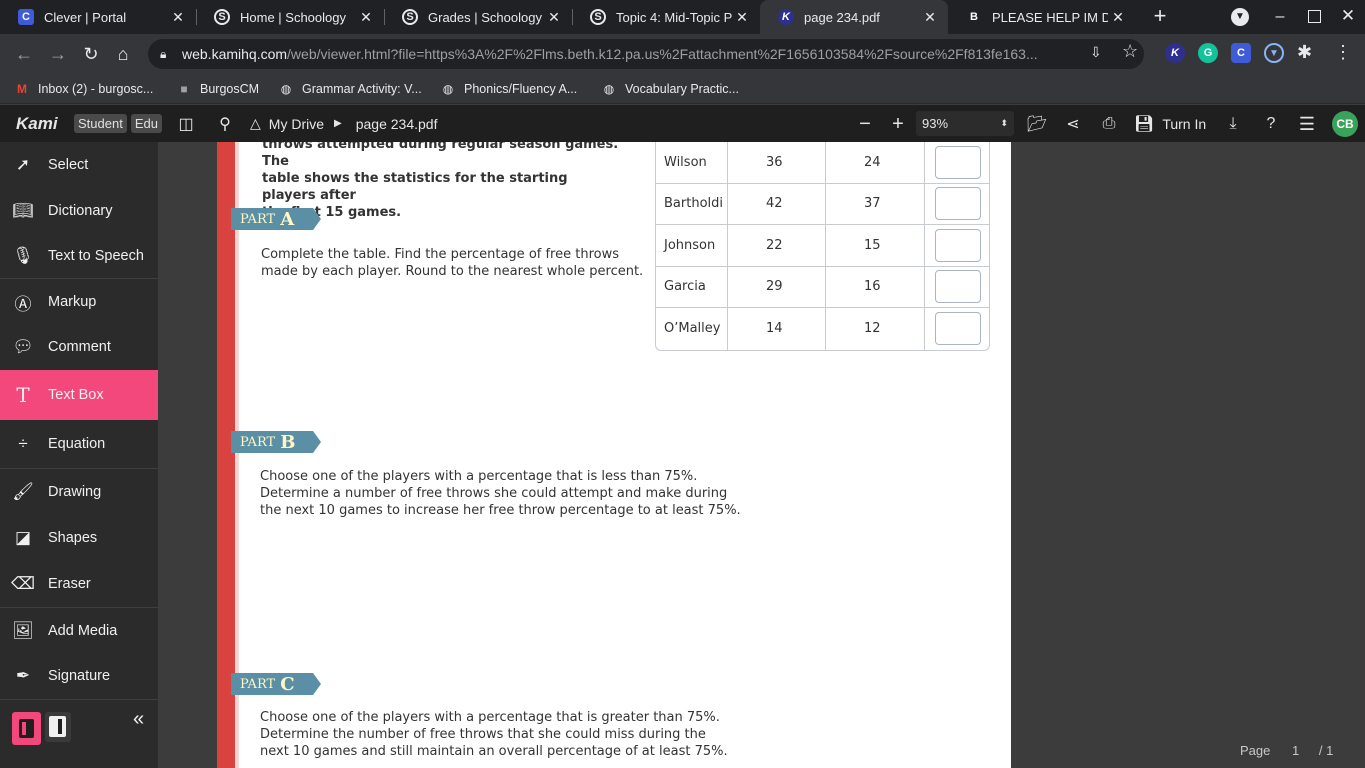 The height and width of the screenshot is (768, 1365). I want to click on collapse-sidebar-icon: «, so click(142, 719).